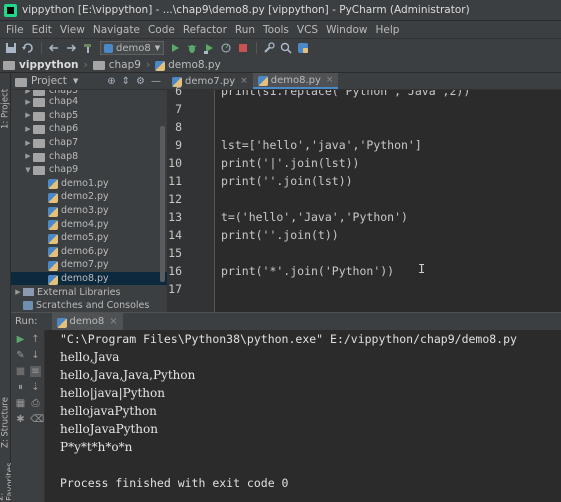 This screenshot has width=561, height=502. I want to click on build-hammer-icon, so click(87, 48).